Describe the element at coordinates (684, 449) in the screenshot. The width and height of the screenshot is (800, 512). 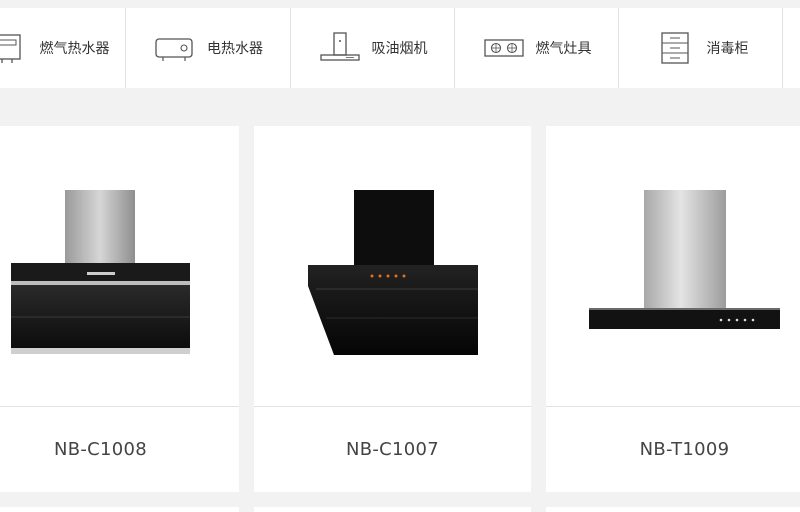
I see `product-model: NB-T1009` at that location.